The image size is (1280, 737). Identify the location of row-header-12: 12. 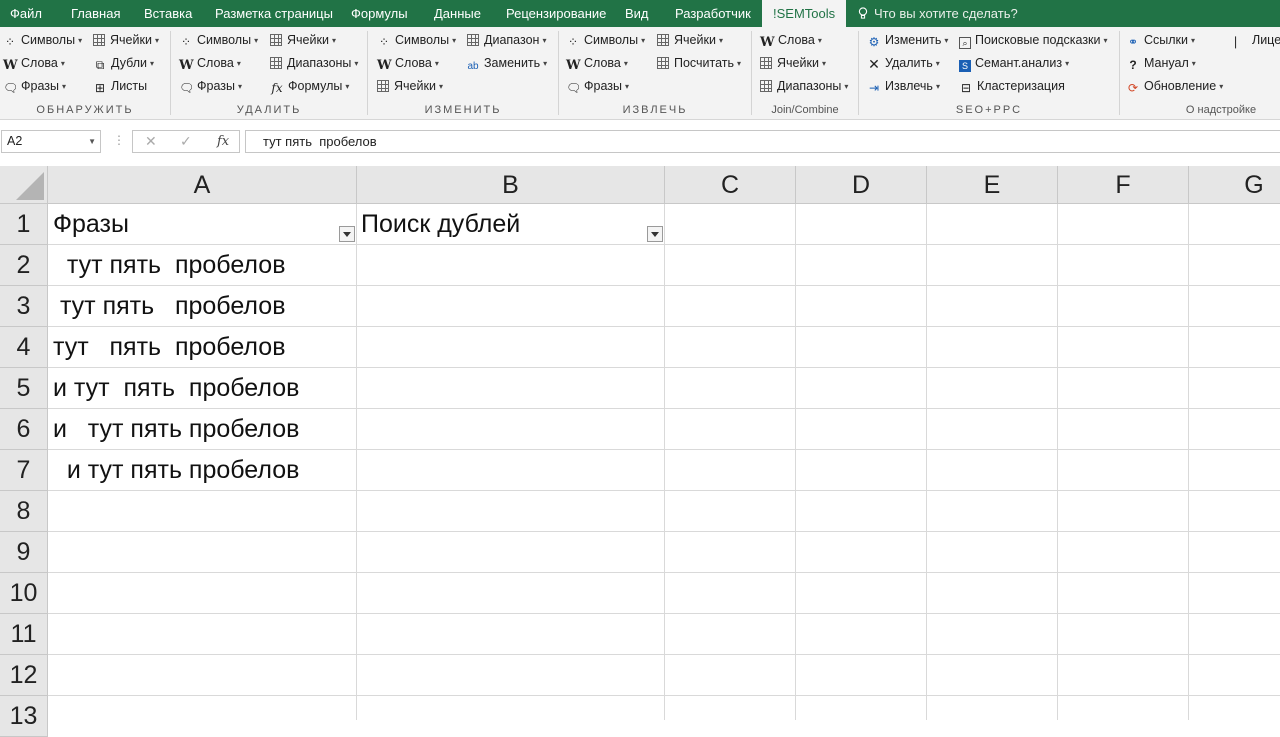
(24, 675).